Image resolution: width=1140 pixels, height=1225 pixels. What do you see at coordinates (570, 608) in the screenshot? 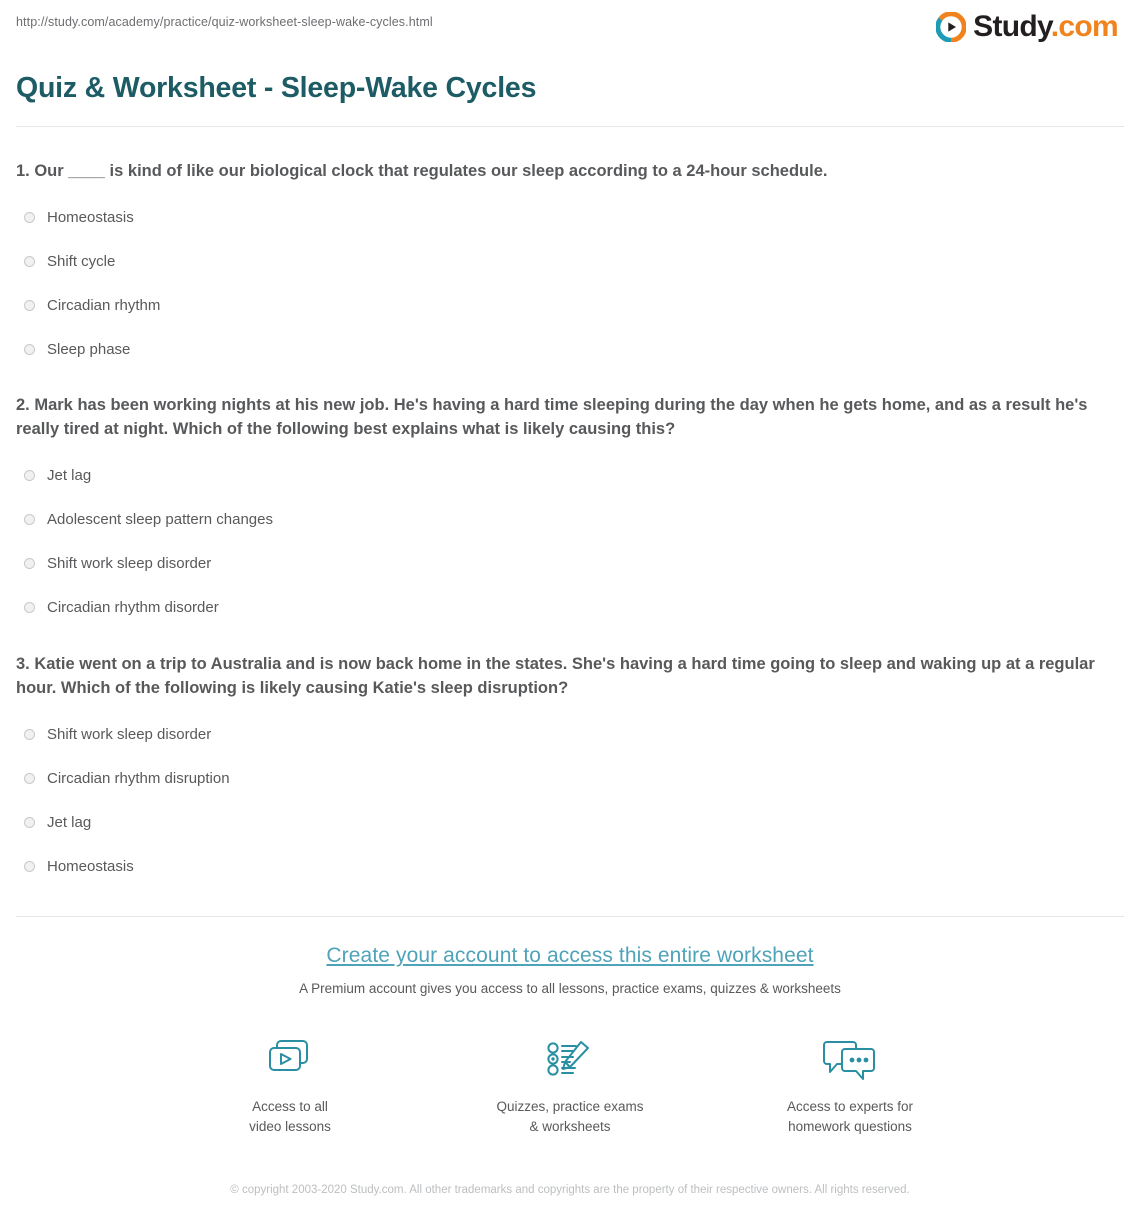
I see `answer-option: Circadian rhythm disorder` at bounding box center [570, 608].